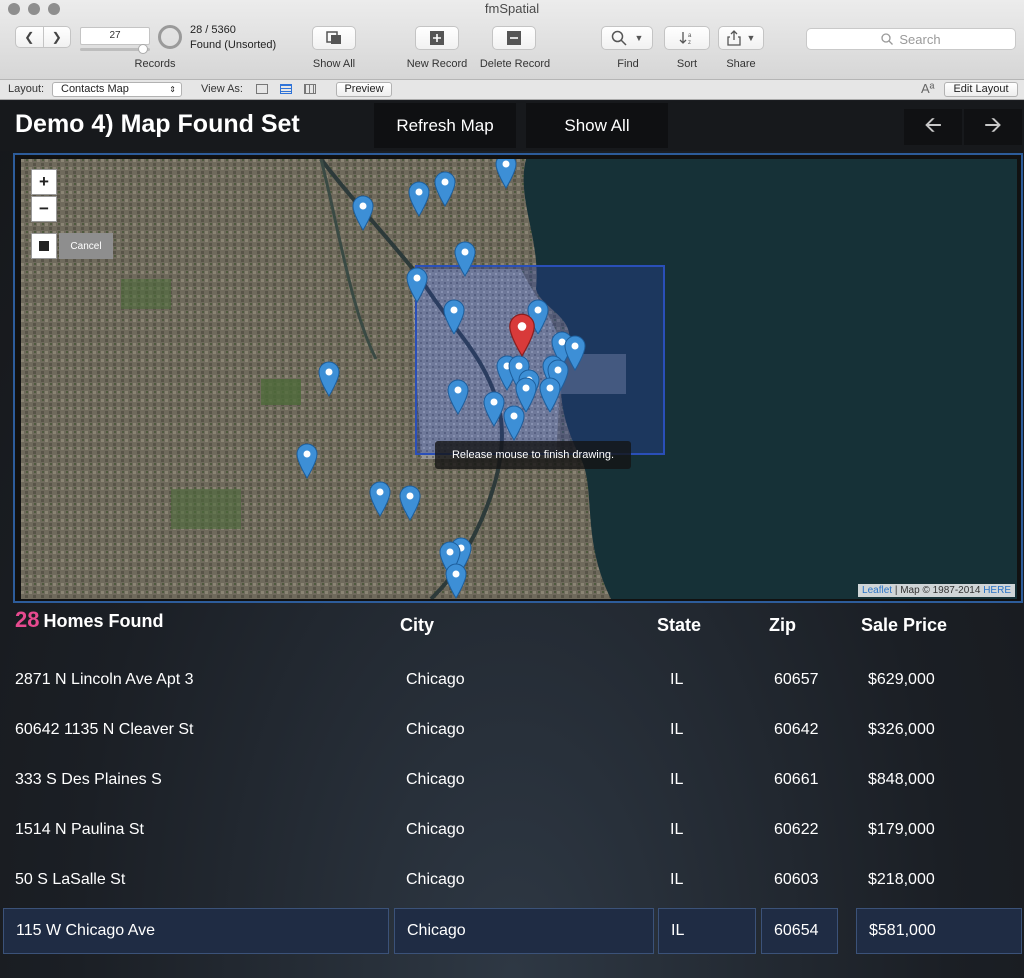 The image size is (1024, 978). I want to click on record-number-field: 27, so click(115, 36).